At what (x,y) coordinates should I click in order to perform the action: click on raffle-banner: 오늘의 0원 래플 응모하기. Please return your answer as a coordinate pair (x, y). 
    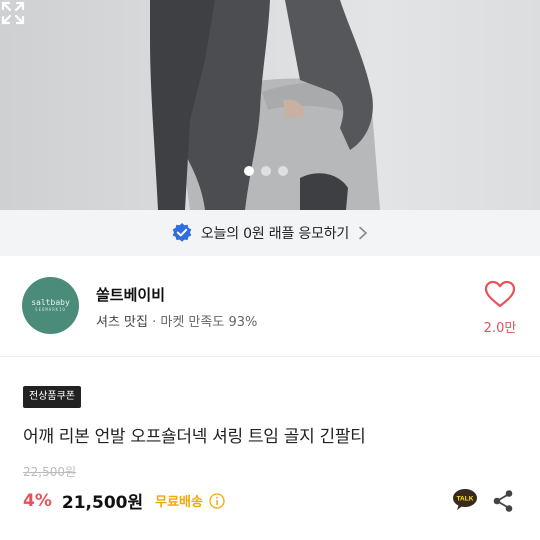
    Looking at the image, I should click on (270, 233).